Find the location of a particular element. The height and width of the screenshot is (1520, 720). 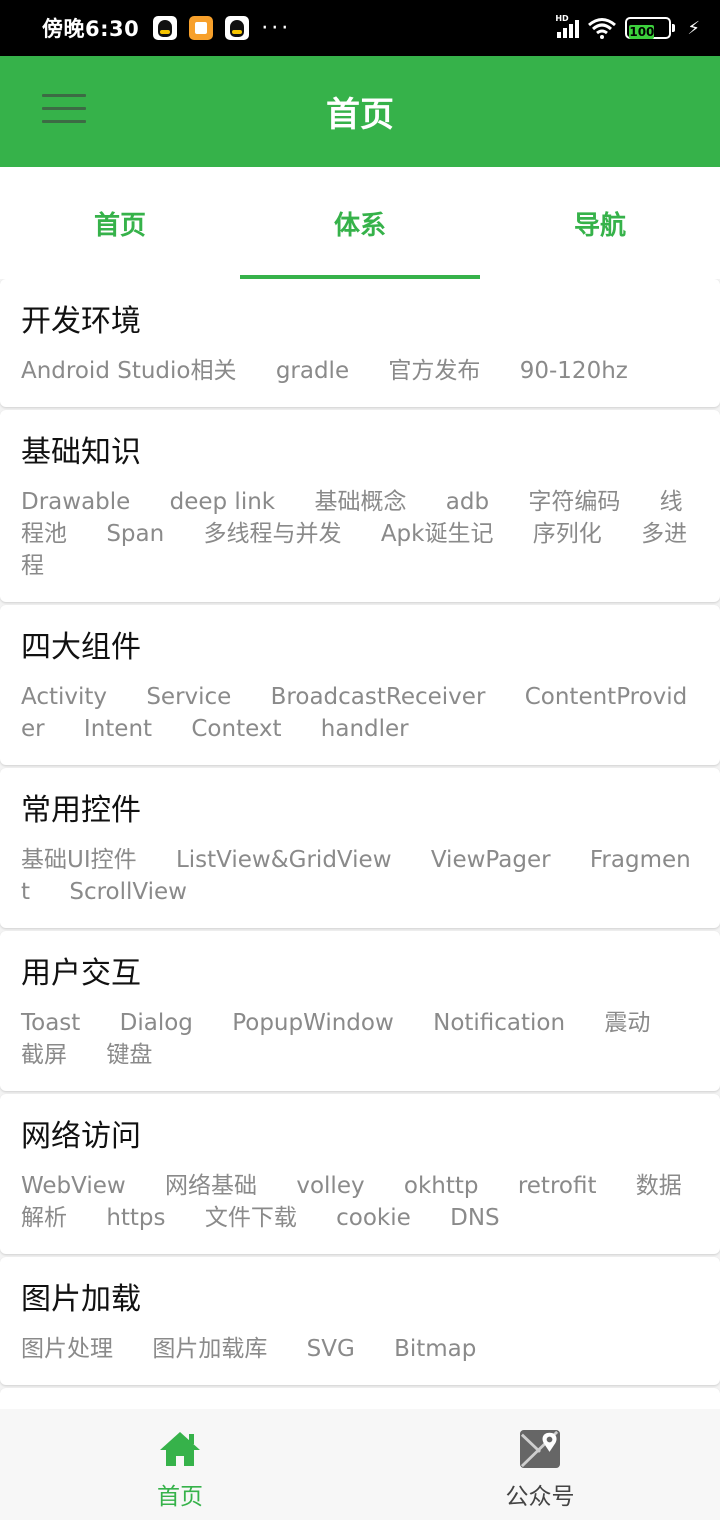

category-tag: Apk诞生记 is located at coordinates (437, 534).